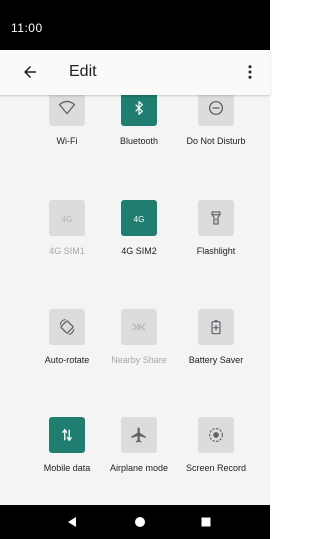 The image size is (320, 539). I want to click on tile-do-not-disturb: Do Not Disturb, so click(216, 132).